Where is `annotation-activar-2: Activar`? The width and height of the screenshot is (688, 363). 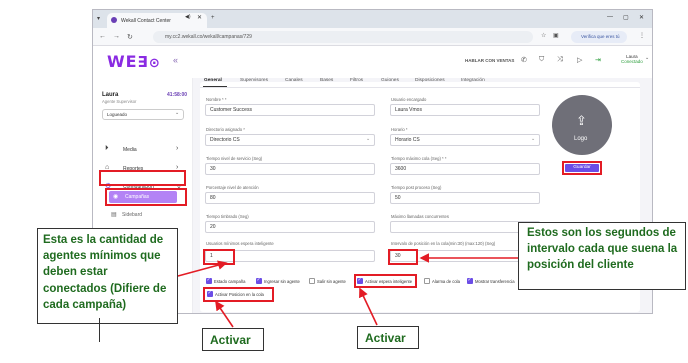
annotation-activar-2: Activar is located at coordinates (388, 337).